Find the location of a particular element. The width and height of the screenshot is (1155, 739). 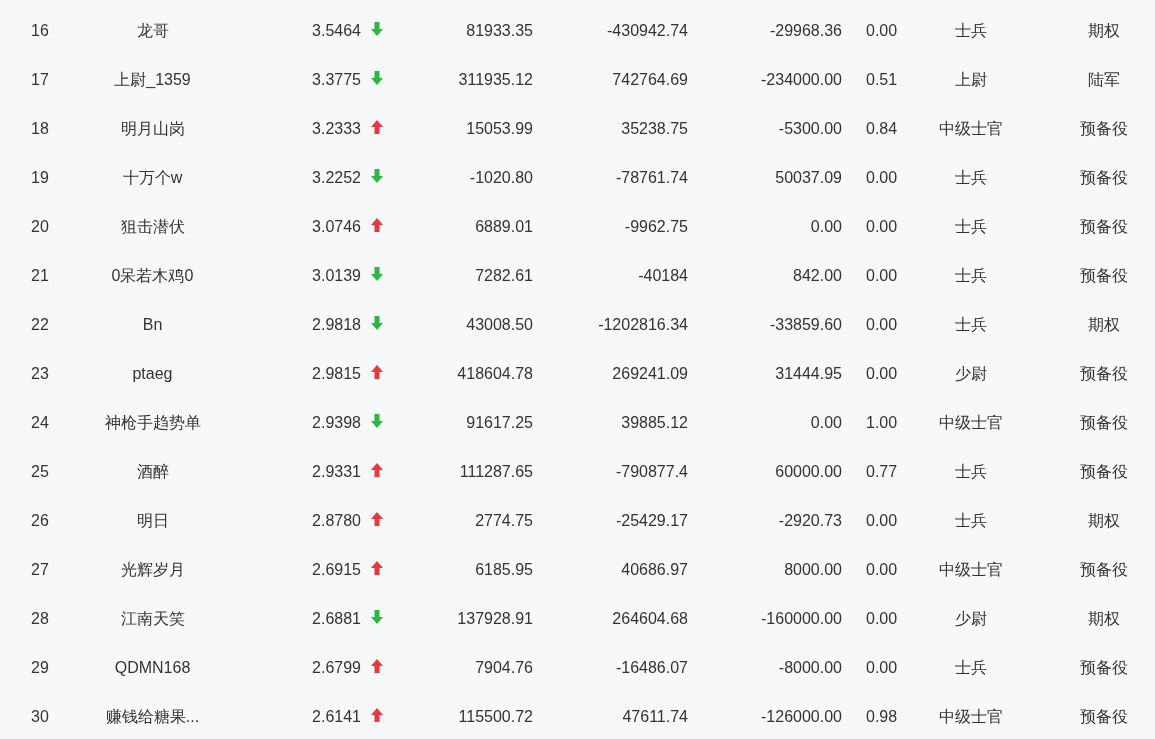

table-cell-text: 2.6141 is located at coordinates (336, 716).